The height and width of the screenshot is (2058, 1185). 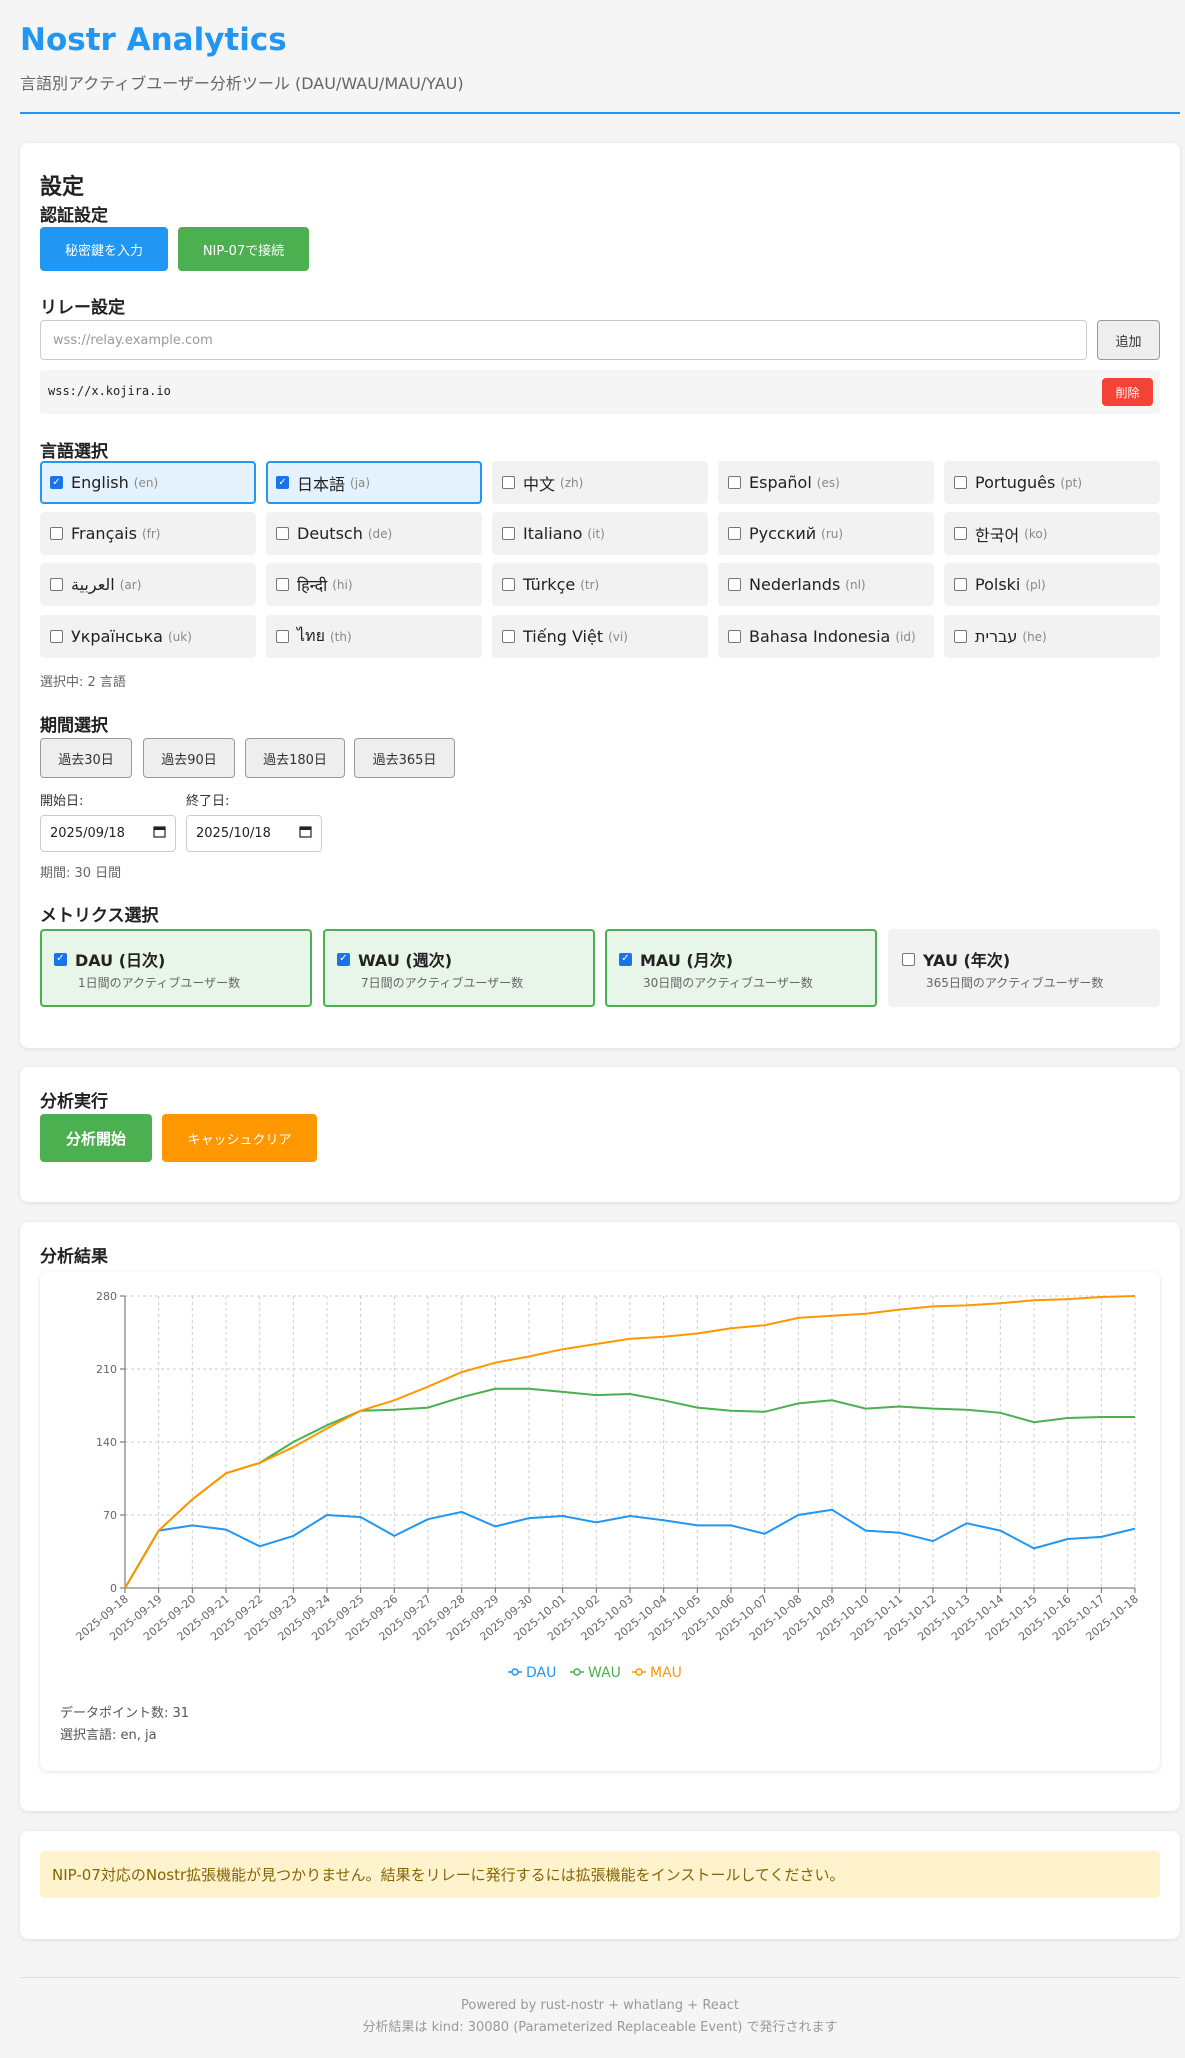 What do you see at coordinates (442, 983) in the screenshot?
I see `metric-description: 7日間のアクティブユーザー数` at bounding box center [442, 983].